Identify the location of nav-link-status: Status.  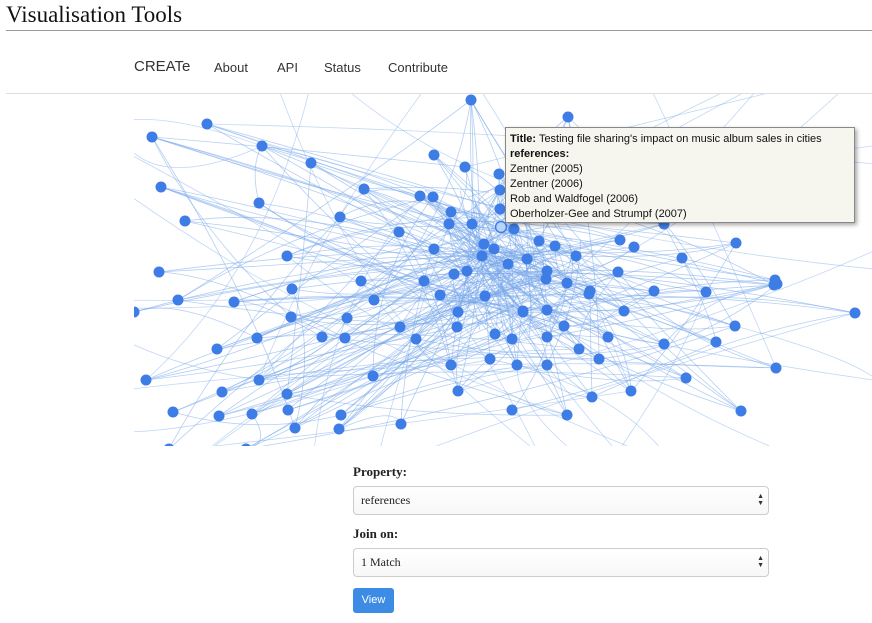
(342, 67).